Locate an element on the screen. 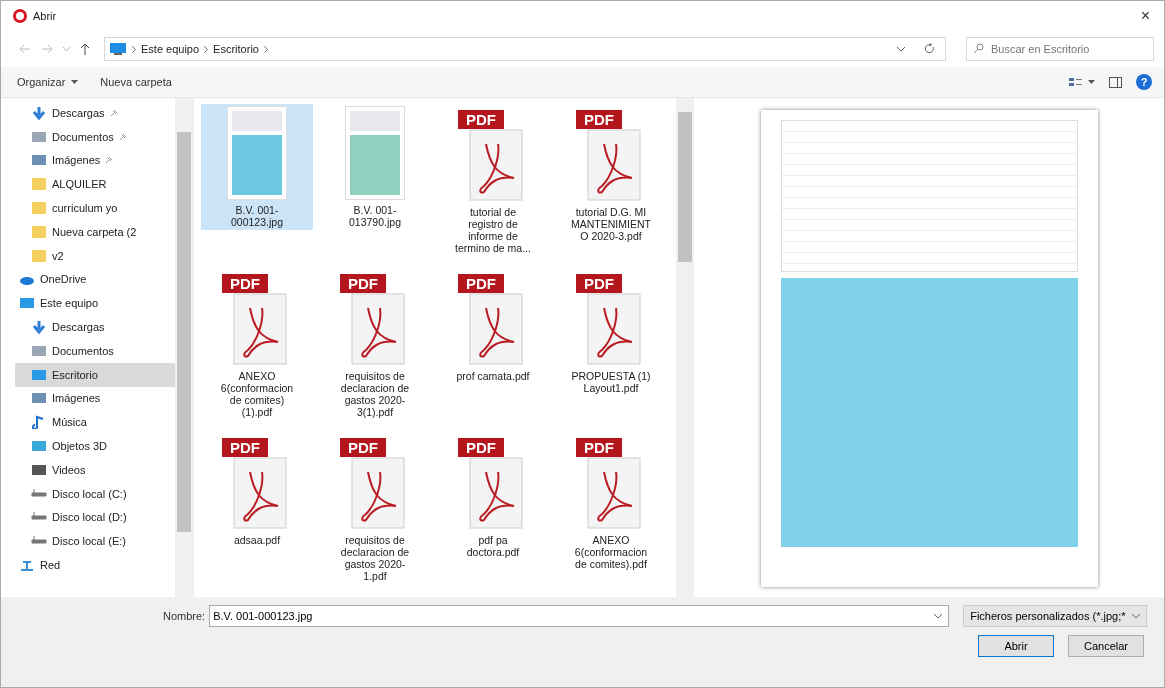 The height and width of the screenshot is (688, 1165). file-item: PDF requisitos de declaracion de gastos 2020-3(1).pdf is located at coordinates (375, 348).